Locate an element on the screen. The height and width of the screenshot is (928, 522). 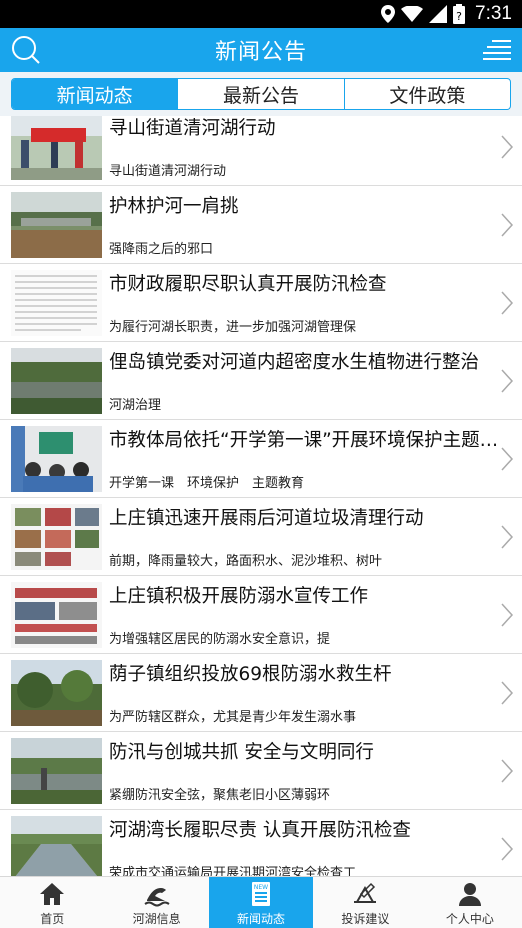
battery-icon: ? is located at coordinates (459, 14).